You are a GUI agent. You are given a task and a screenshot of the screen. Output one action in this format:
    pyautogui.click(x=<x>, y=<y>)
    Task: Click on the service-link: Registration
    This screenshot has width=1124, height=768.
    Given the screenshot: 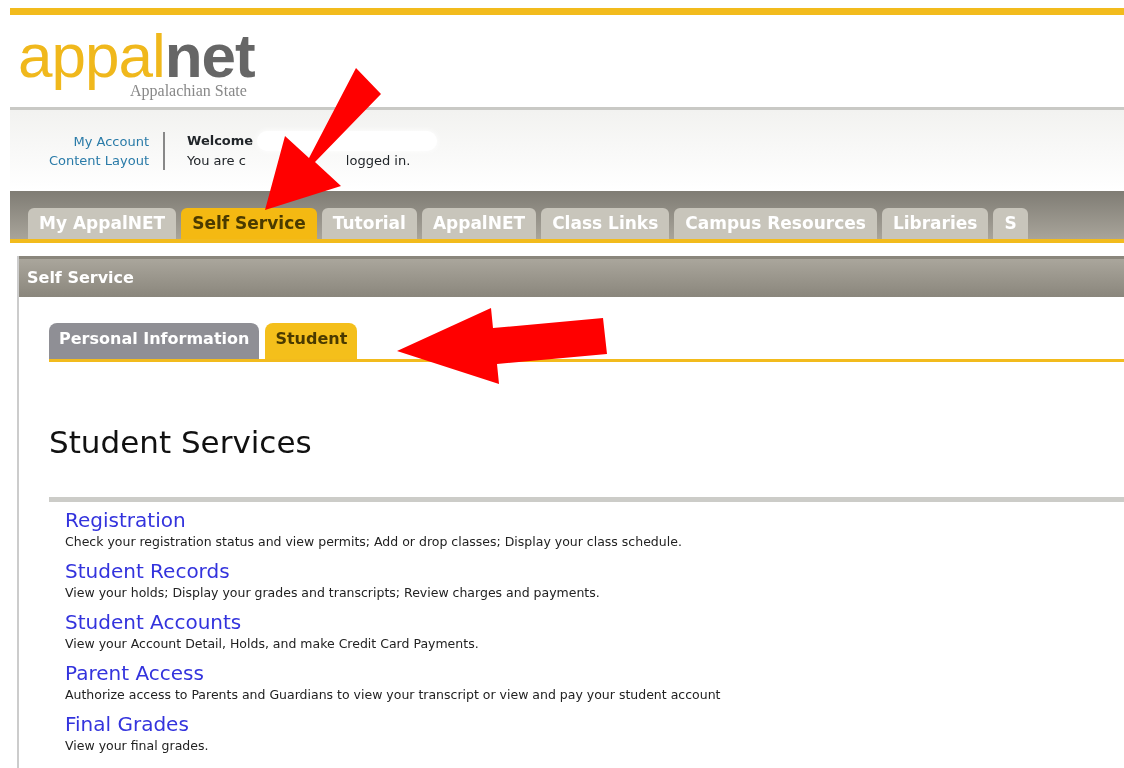 What is the action you would take?
    pyautogui.click(x=125, y=521)
    